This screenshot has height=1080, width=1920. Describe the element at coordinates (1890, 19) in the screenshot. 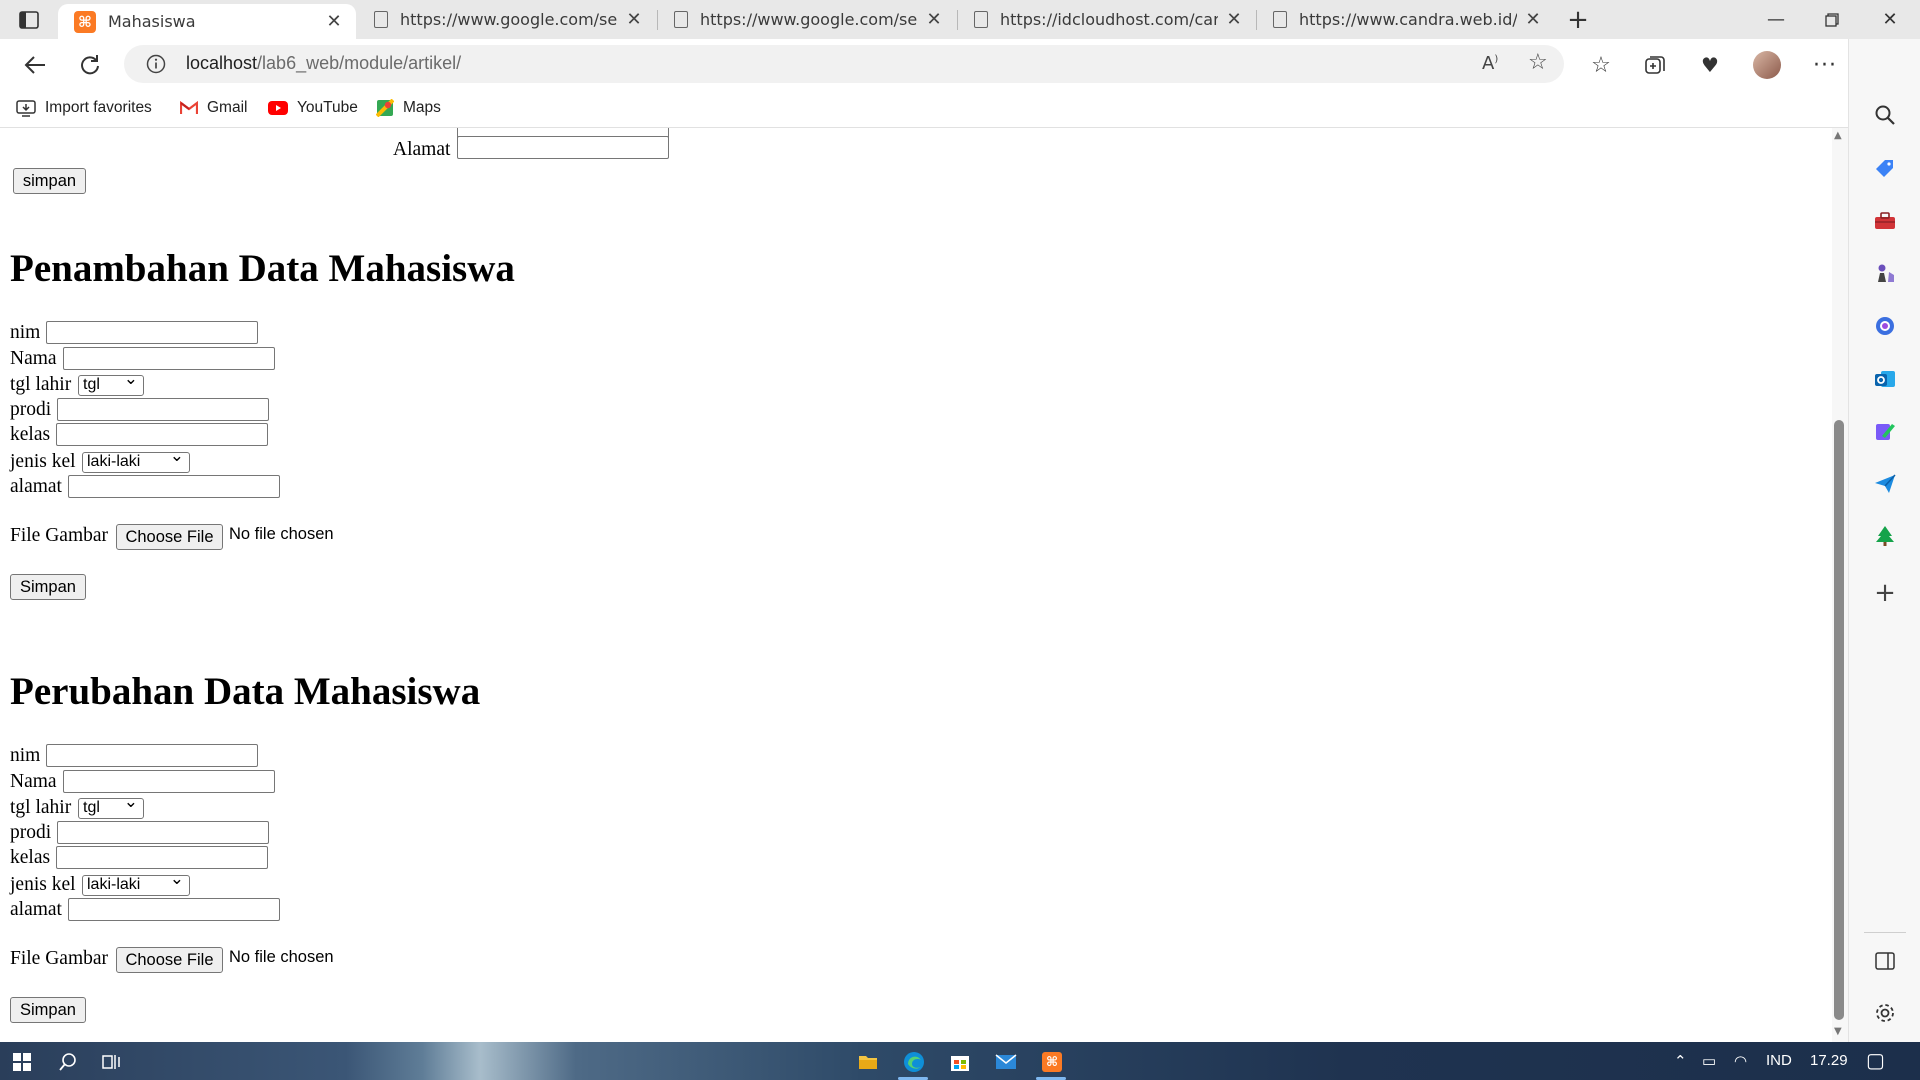

I see `close-window-button: ✕` at that location.